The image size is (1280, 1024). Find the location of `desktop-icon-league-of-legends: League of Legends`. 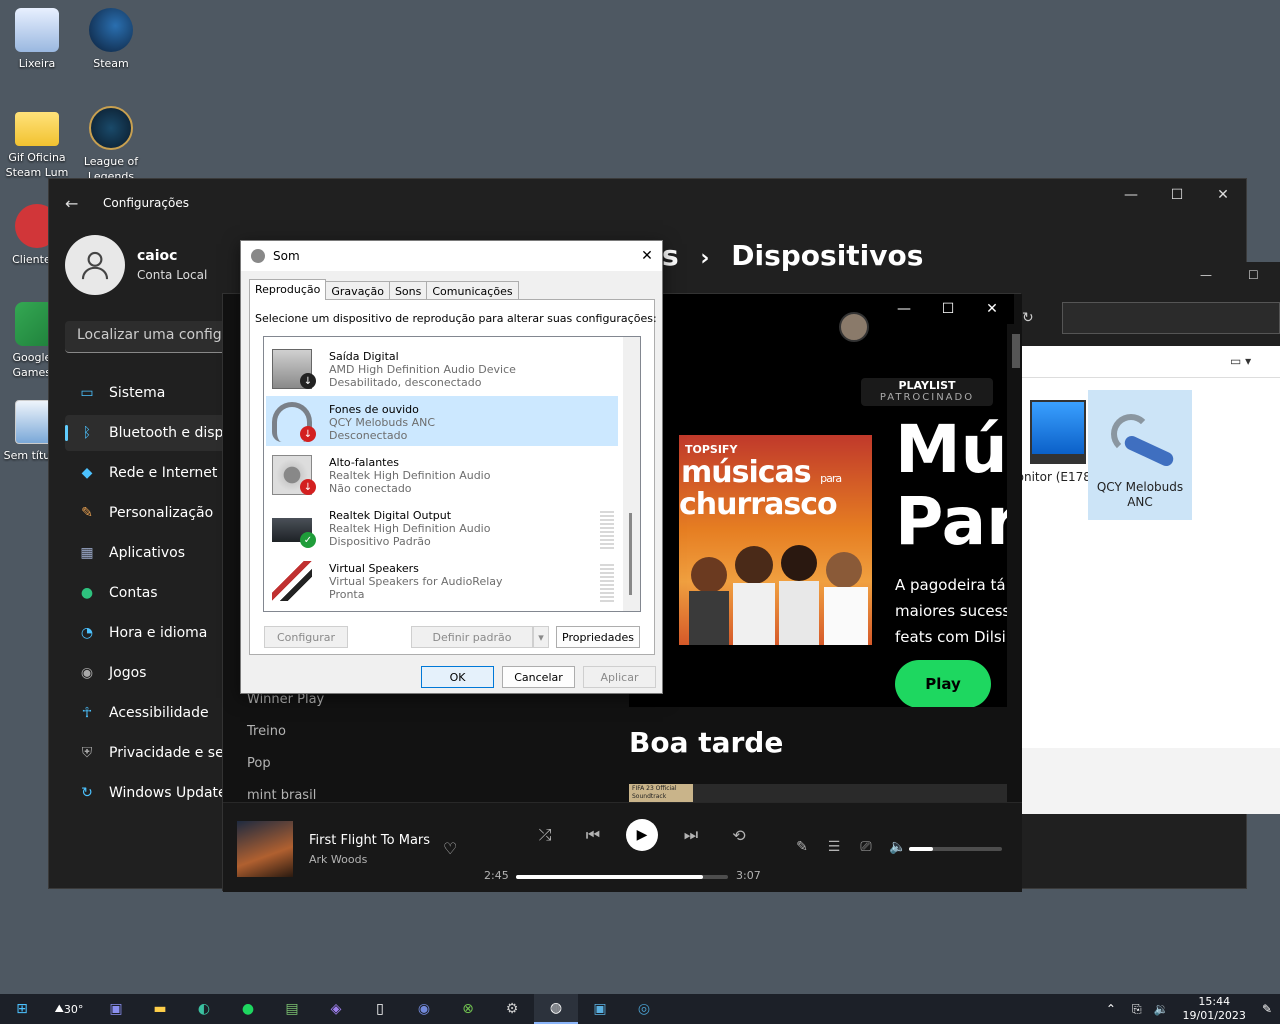

desktop-icon-league-of-legends: League of Legends is located at coordinates (111, 145).